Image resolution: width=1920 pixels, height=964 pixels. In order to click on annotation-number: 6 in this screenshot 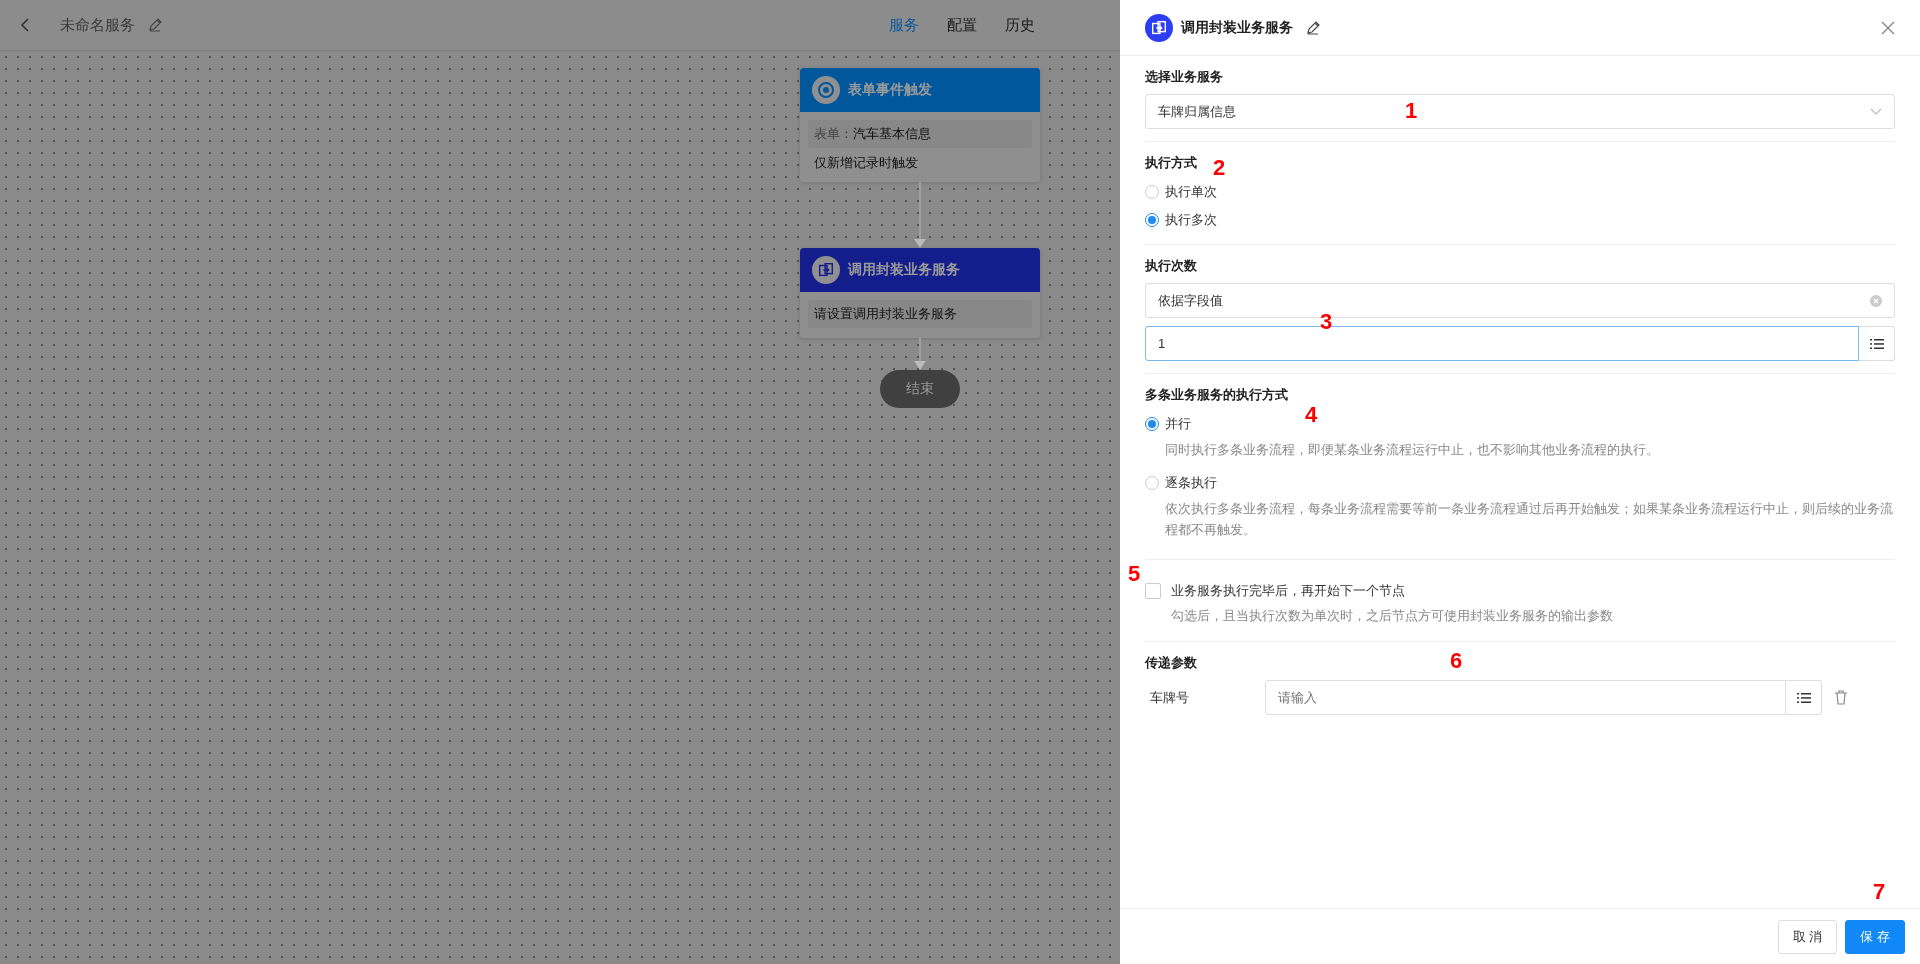, I will do `click(1456, 661)`.